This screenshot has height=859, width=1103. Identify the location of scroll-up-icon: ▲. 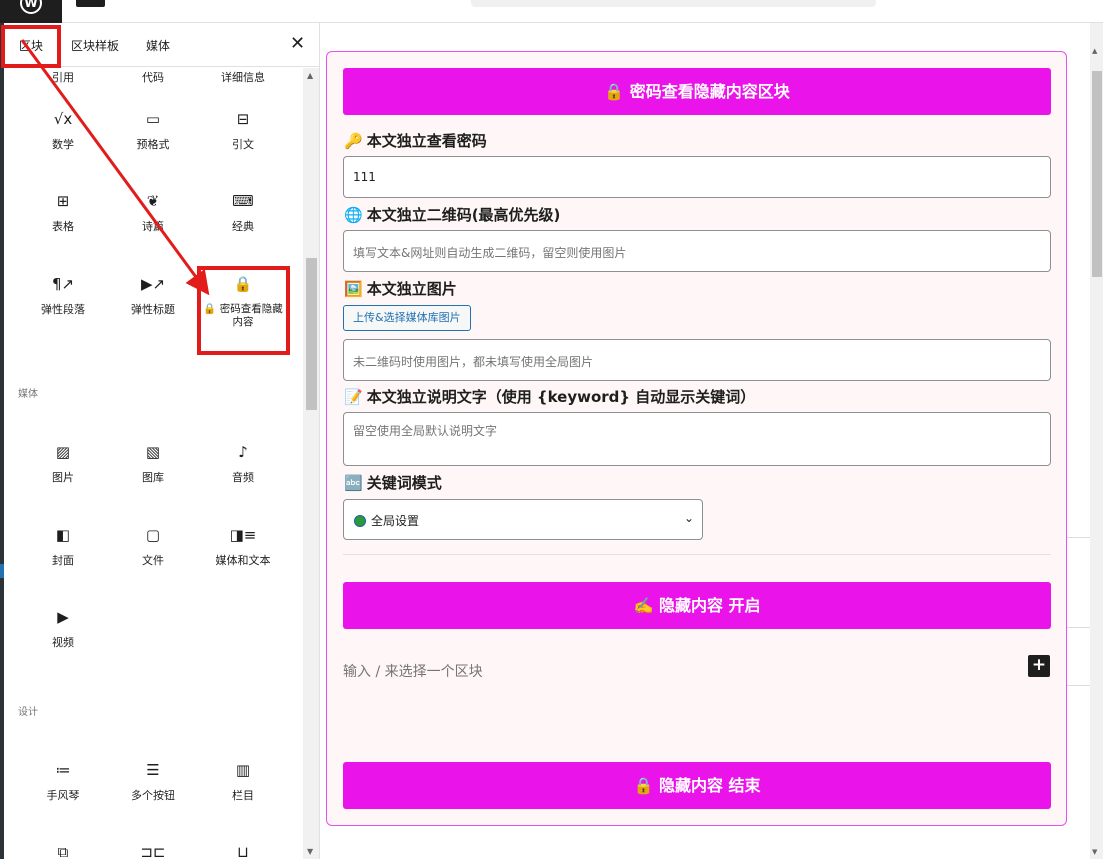
(1094, 51).